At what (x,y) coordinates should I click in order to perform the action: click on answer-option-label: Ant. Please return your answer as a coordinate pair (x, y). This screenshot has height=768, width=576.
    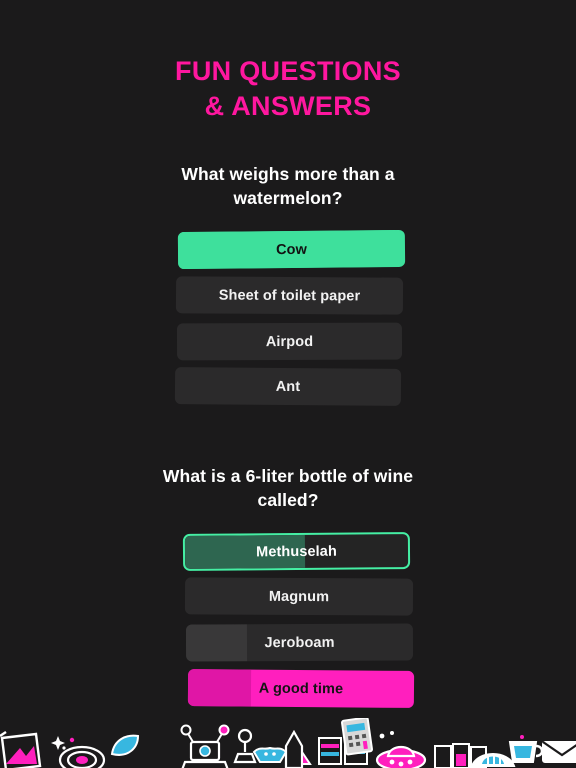
    Looking at the image, I should click on (288, 386).